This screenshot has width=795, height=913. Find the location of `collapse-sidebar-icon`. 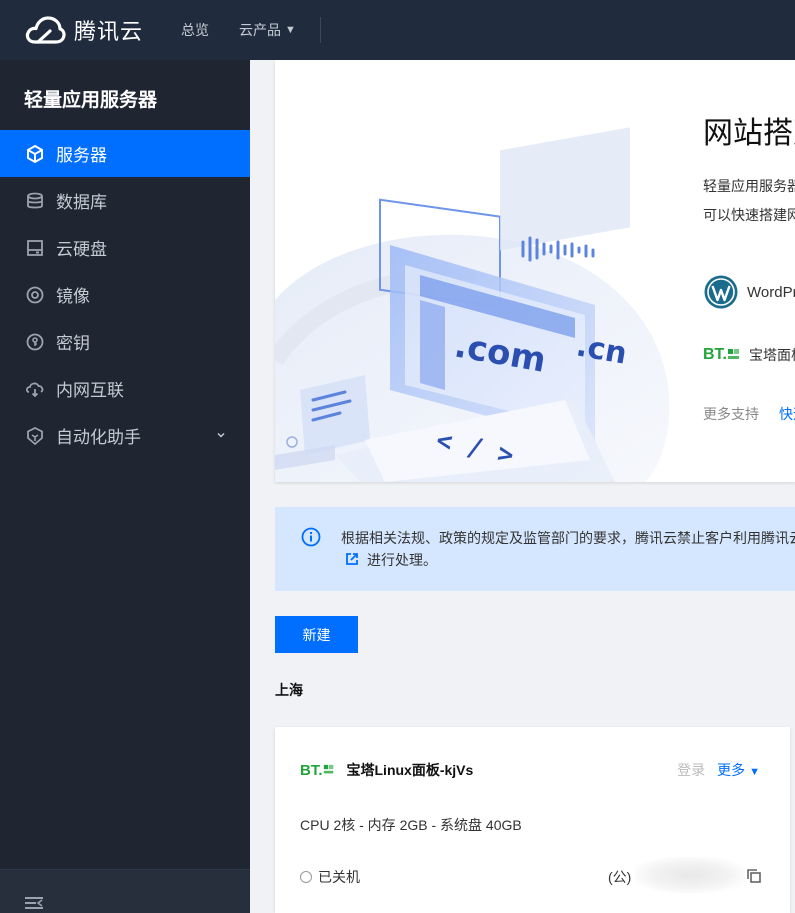

collapse-sidebar-icon is located at coordinates (34, 904).